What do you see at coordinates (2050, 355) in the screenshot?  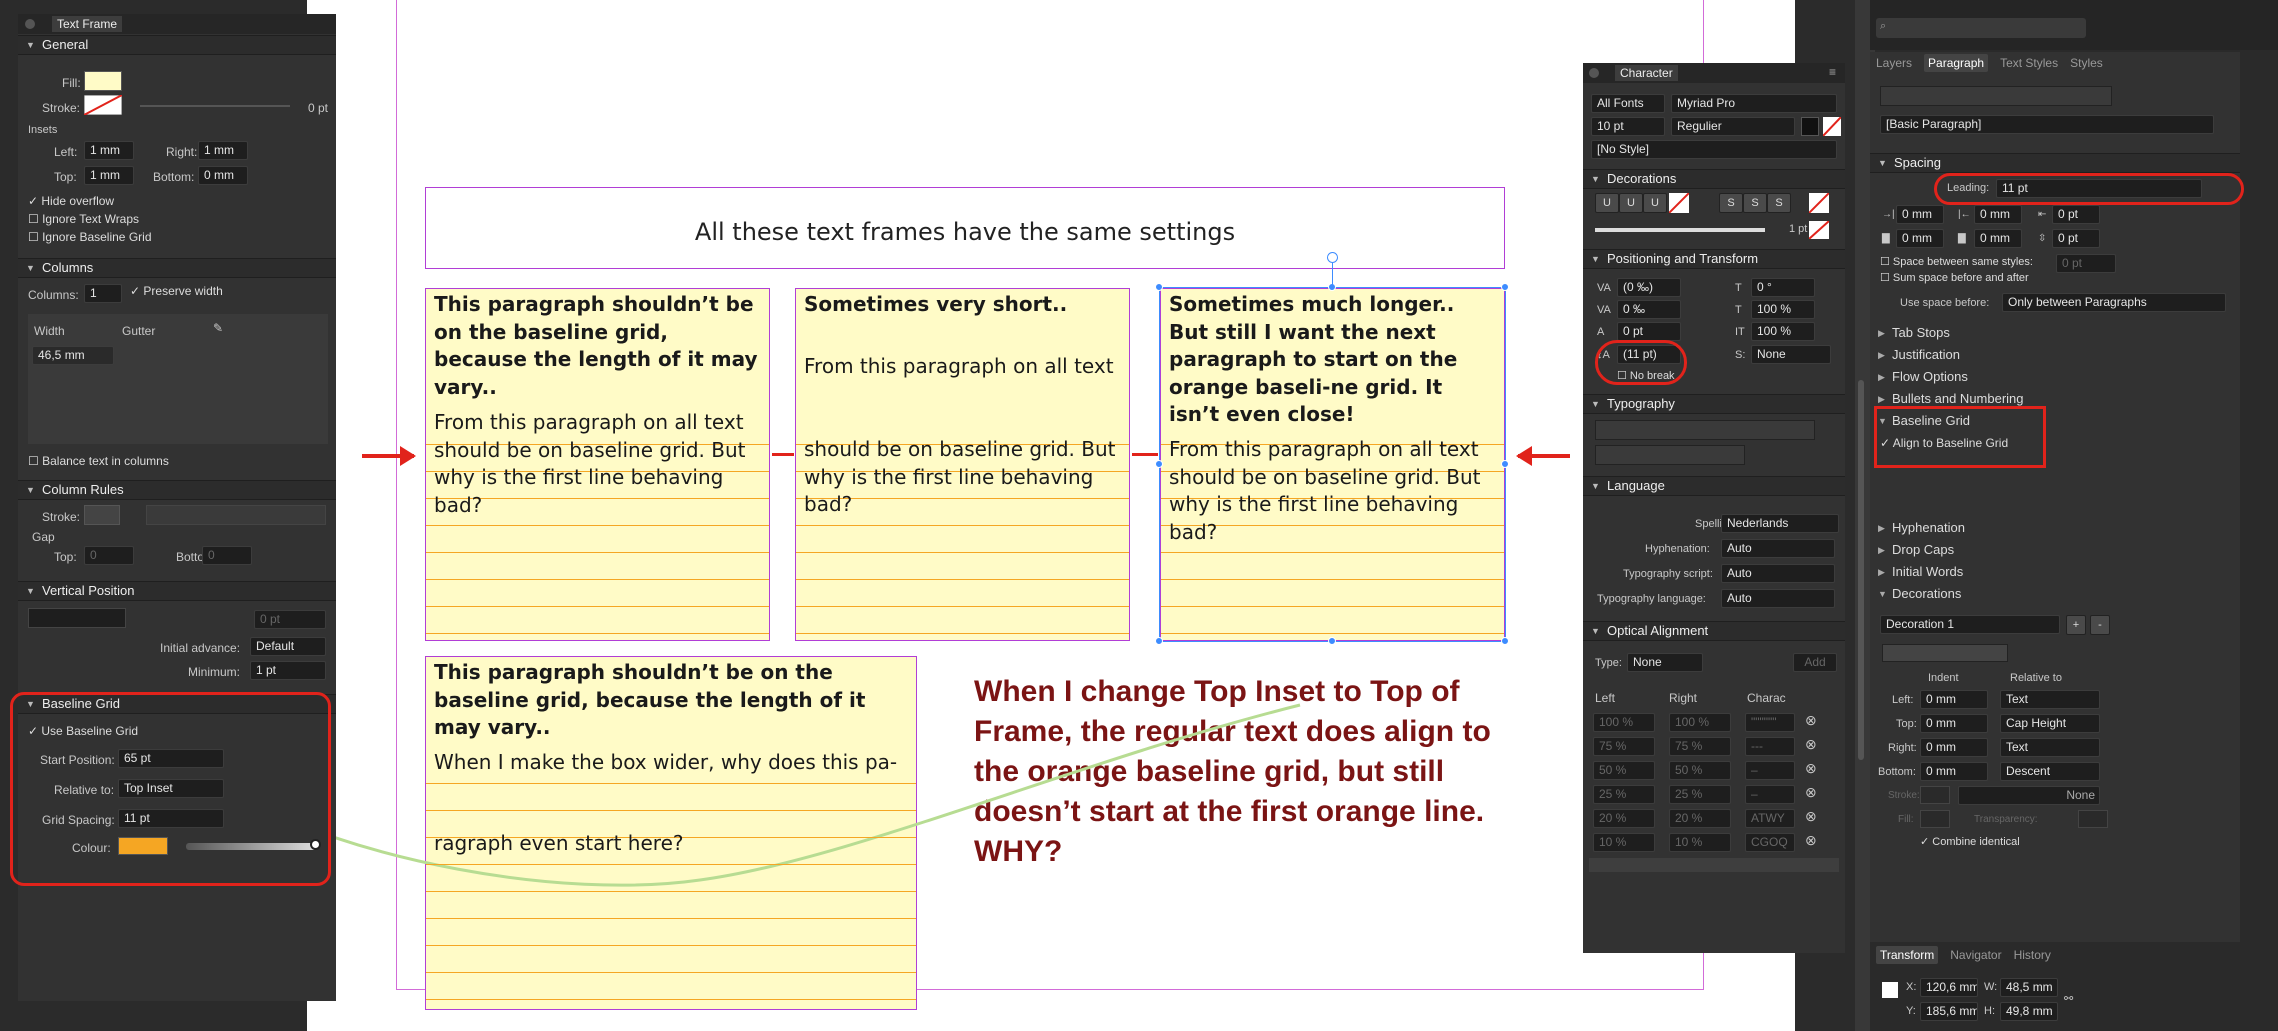 I see `justification-section: Justification` at bounding box center [2050, 355].